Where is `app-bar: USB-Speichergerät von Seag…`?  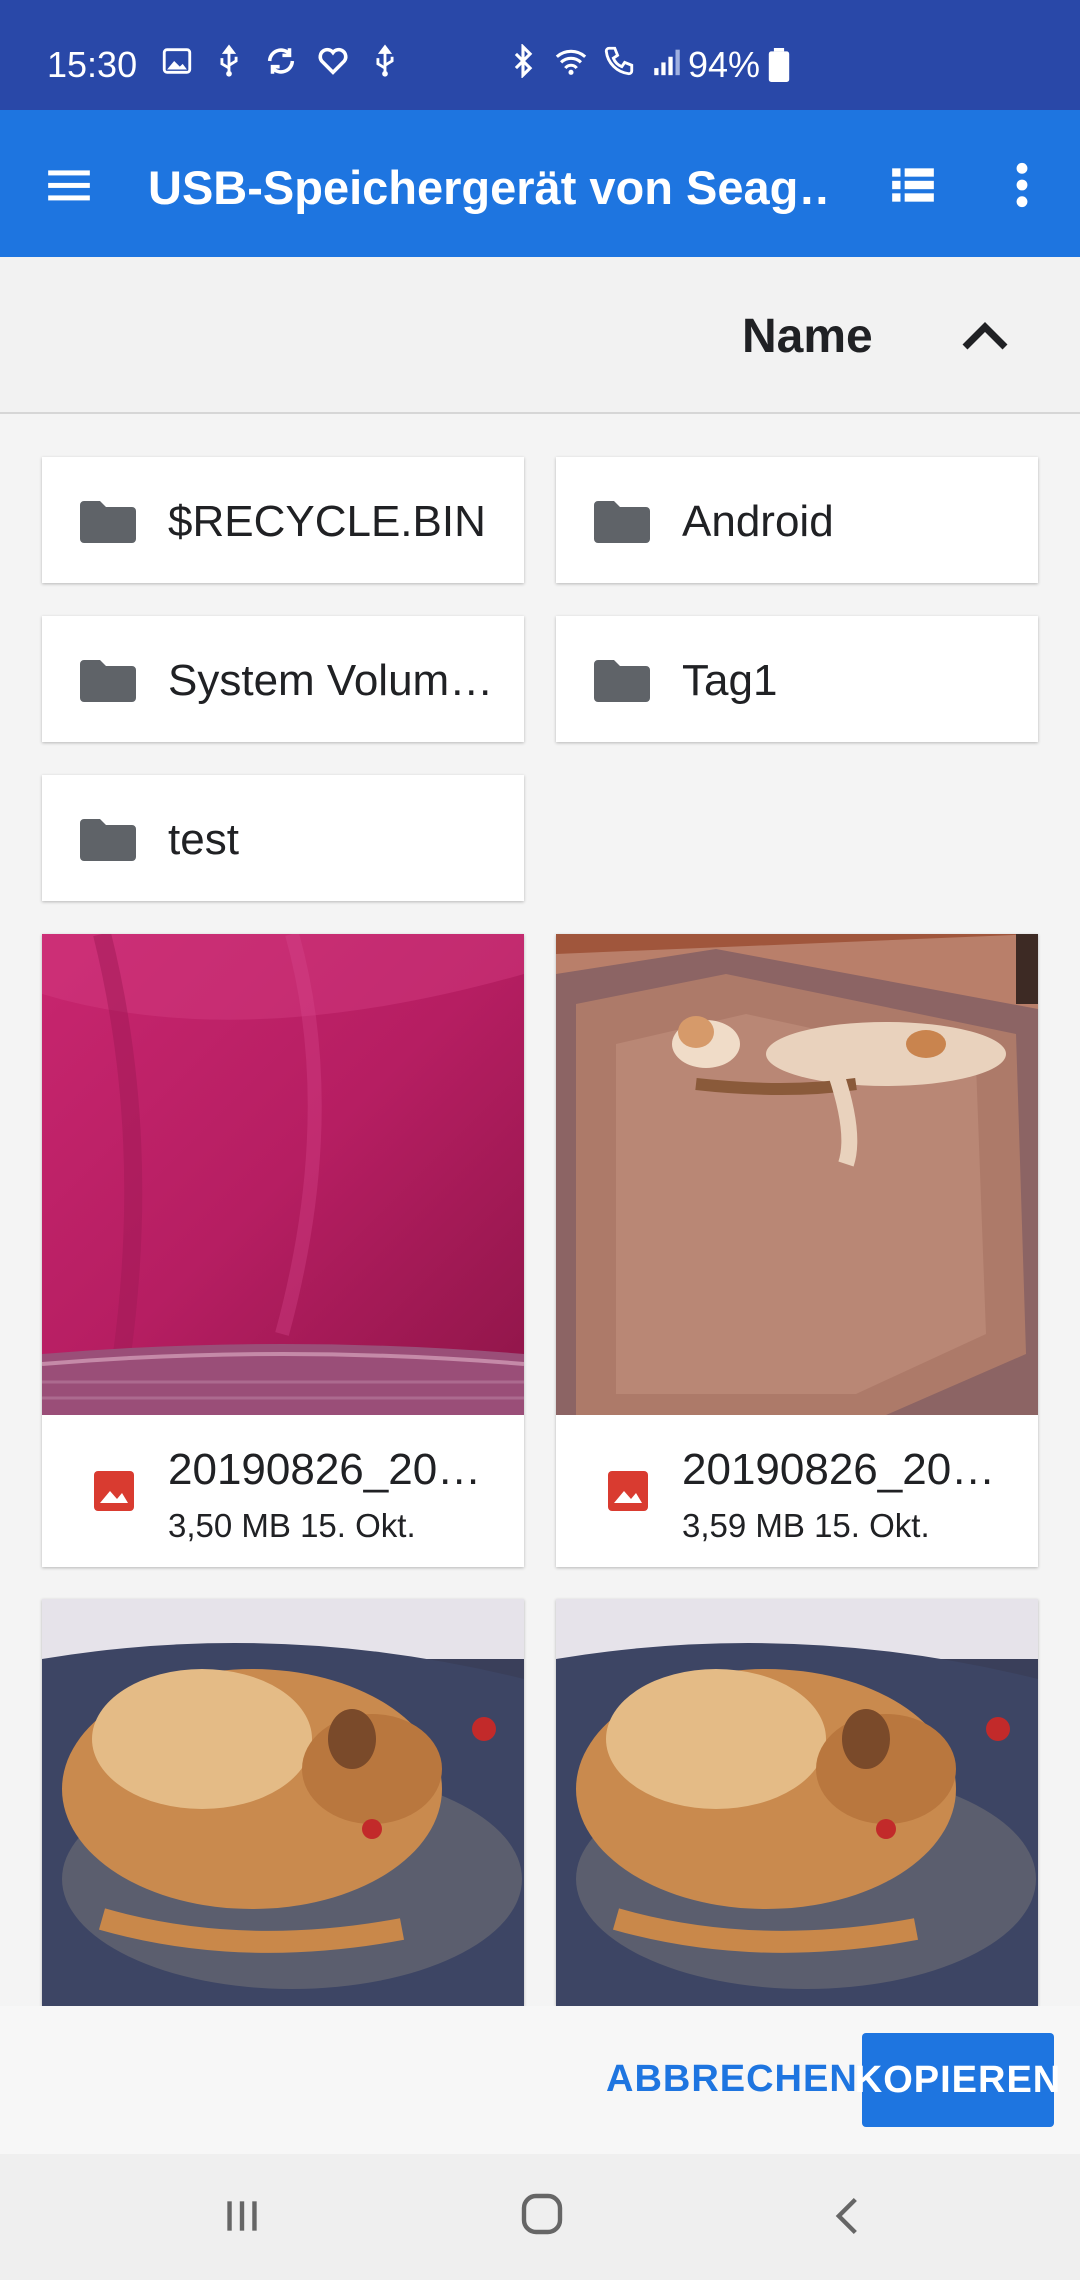 app-bar: USB-Speichergerät von Seag… is located at coordinates (540, 183).